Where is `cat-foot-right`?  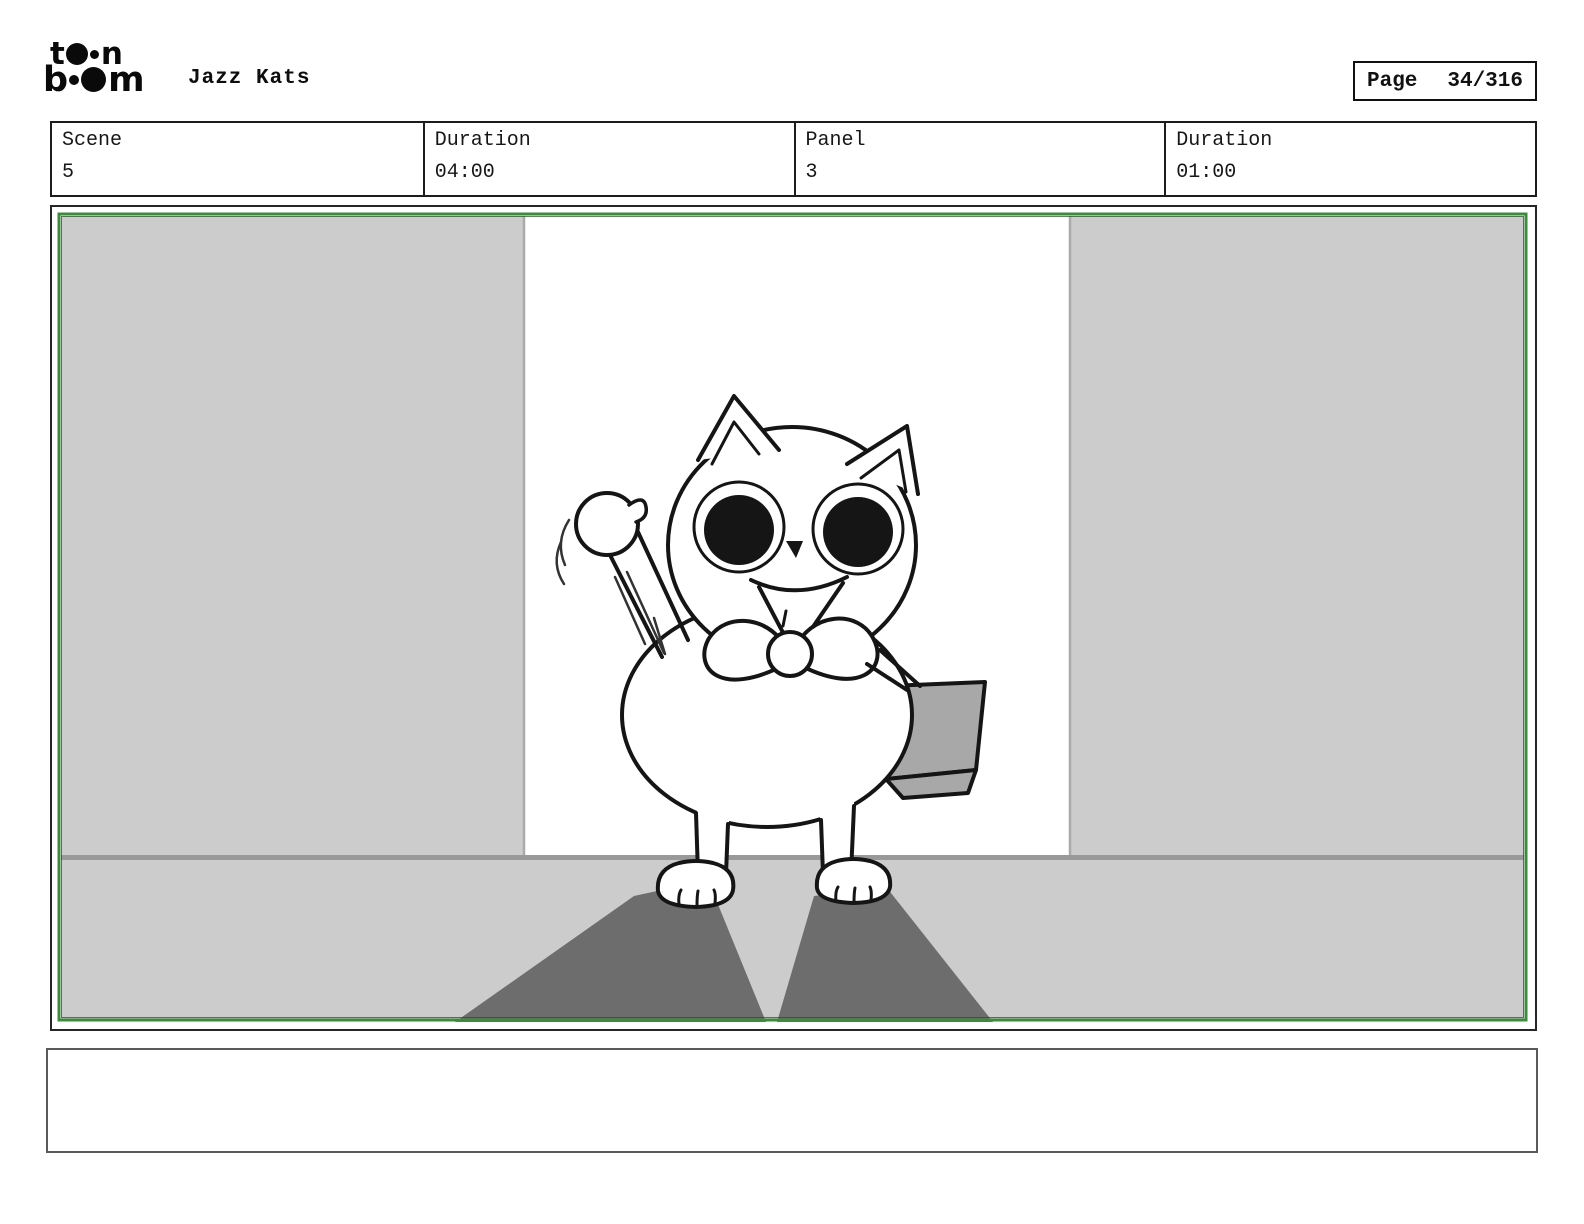 cat-foot-right is located at coordinates (853, 881).